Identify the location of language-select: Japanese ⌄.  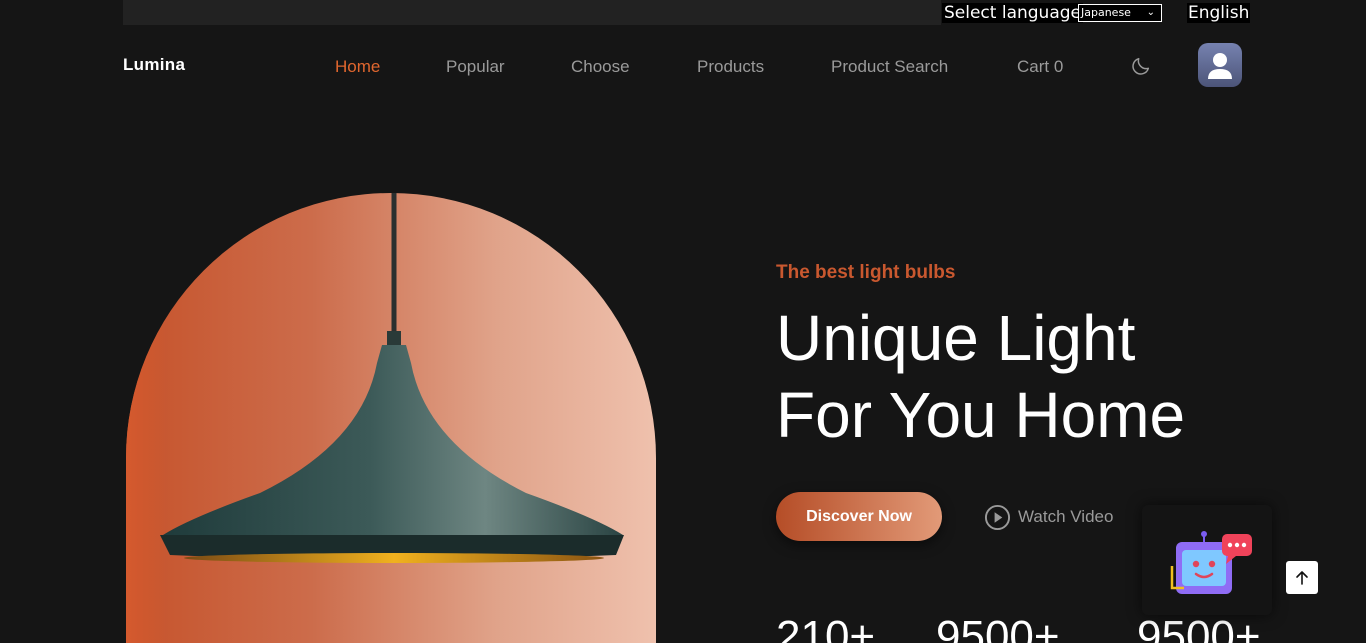
(1120, 13).